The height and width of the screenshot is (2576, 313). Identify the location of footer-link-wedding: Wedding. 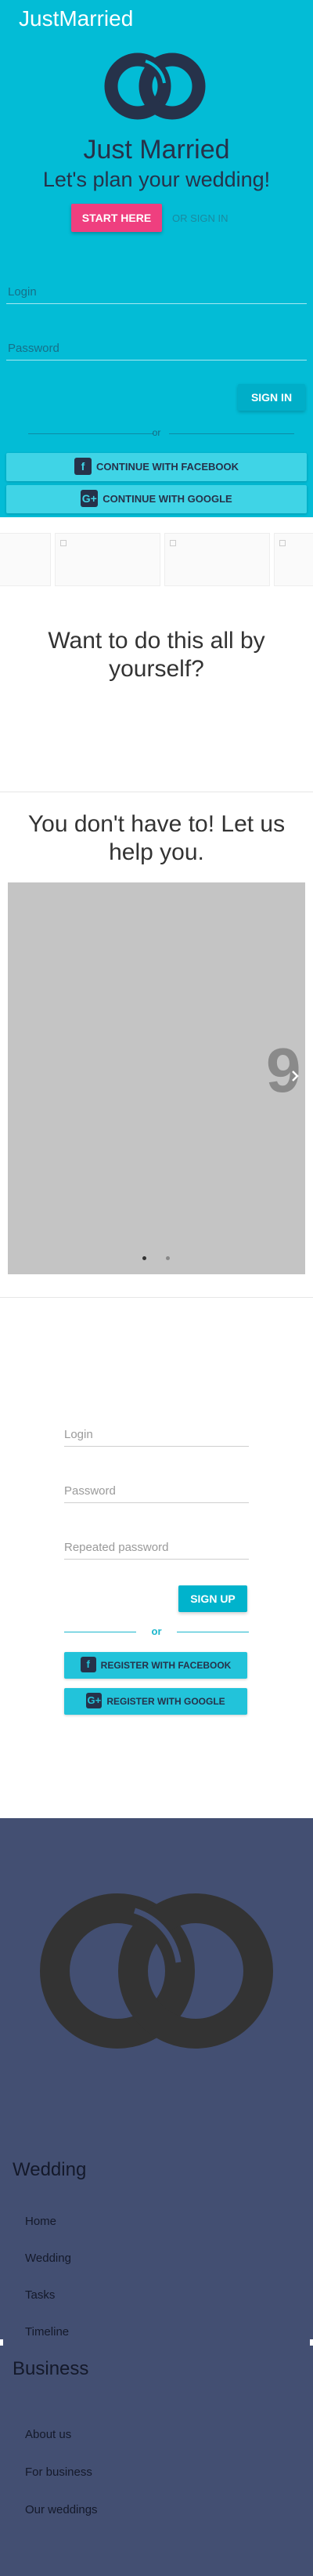
(48, 2258).